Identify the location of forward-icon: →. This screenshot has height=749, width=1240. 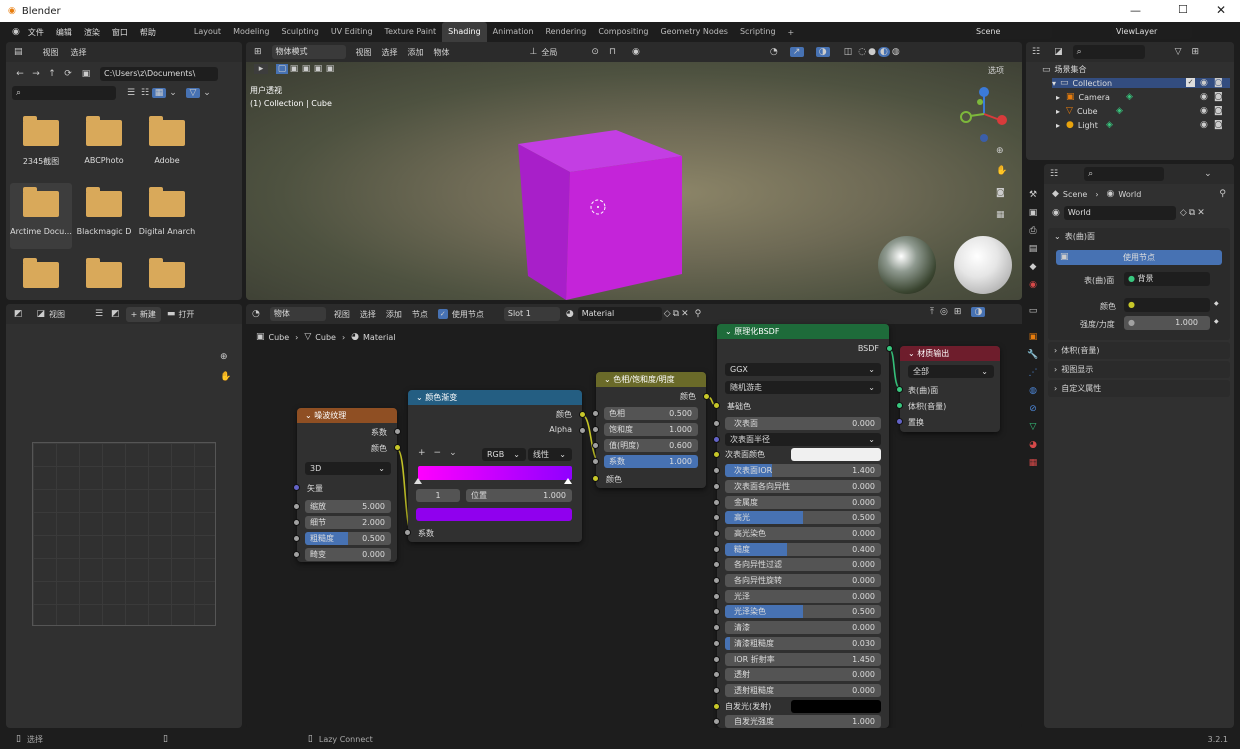
(36, 74).